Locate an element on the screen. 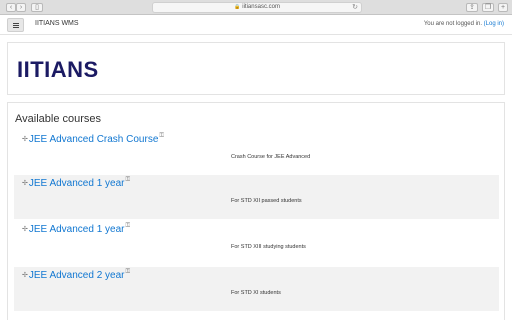  url-text: iitiansasc.com is located at coordinates (261, 7).